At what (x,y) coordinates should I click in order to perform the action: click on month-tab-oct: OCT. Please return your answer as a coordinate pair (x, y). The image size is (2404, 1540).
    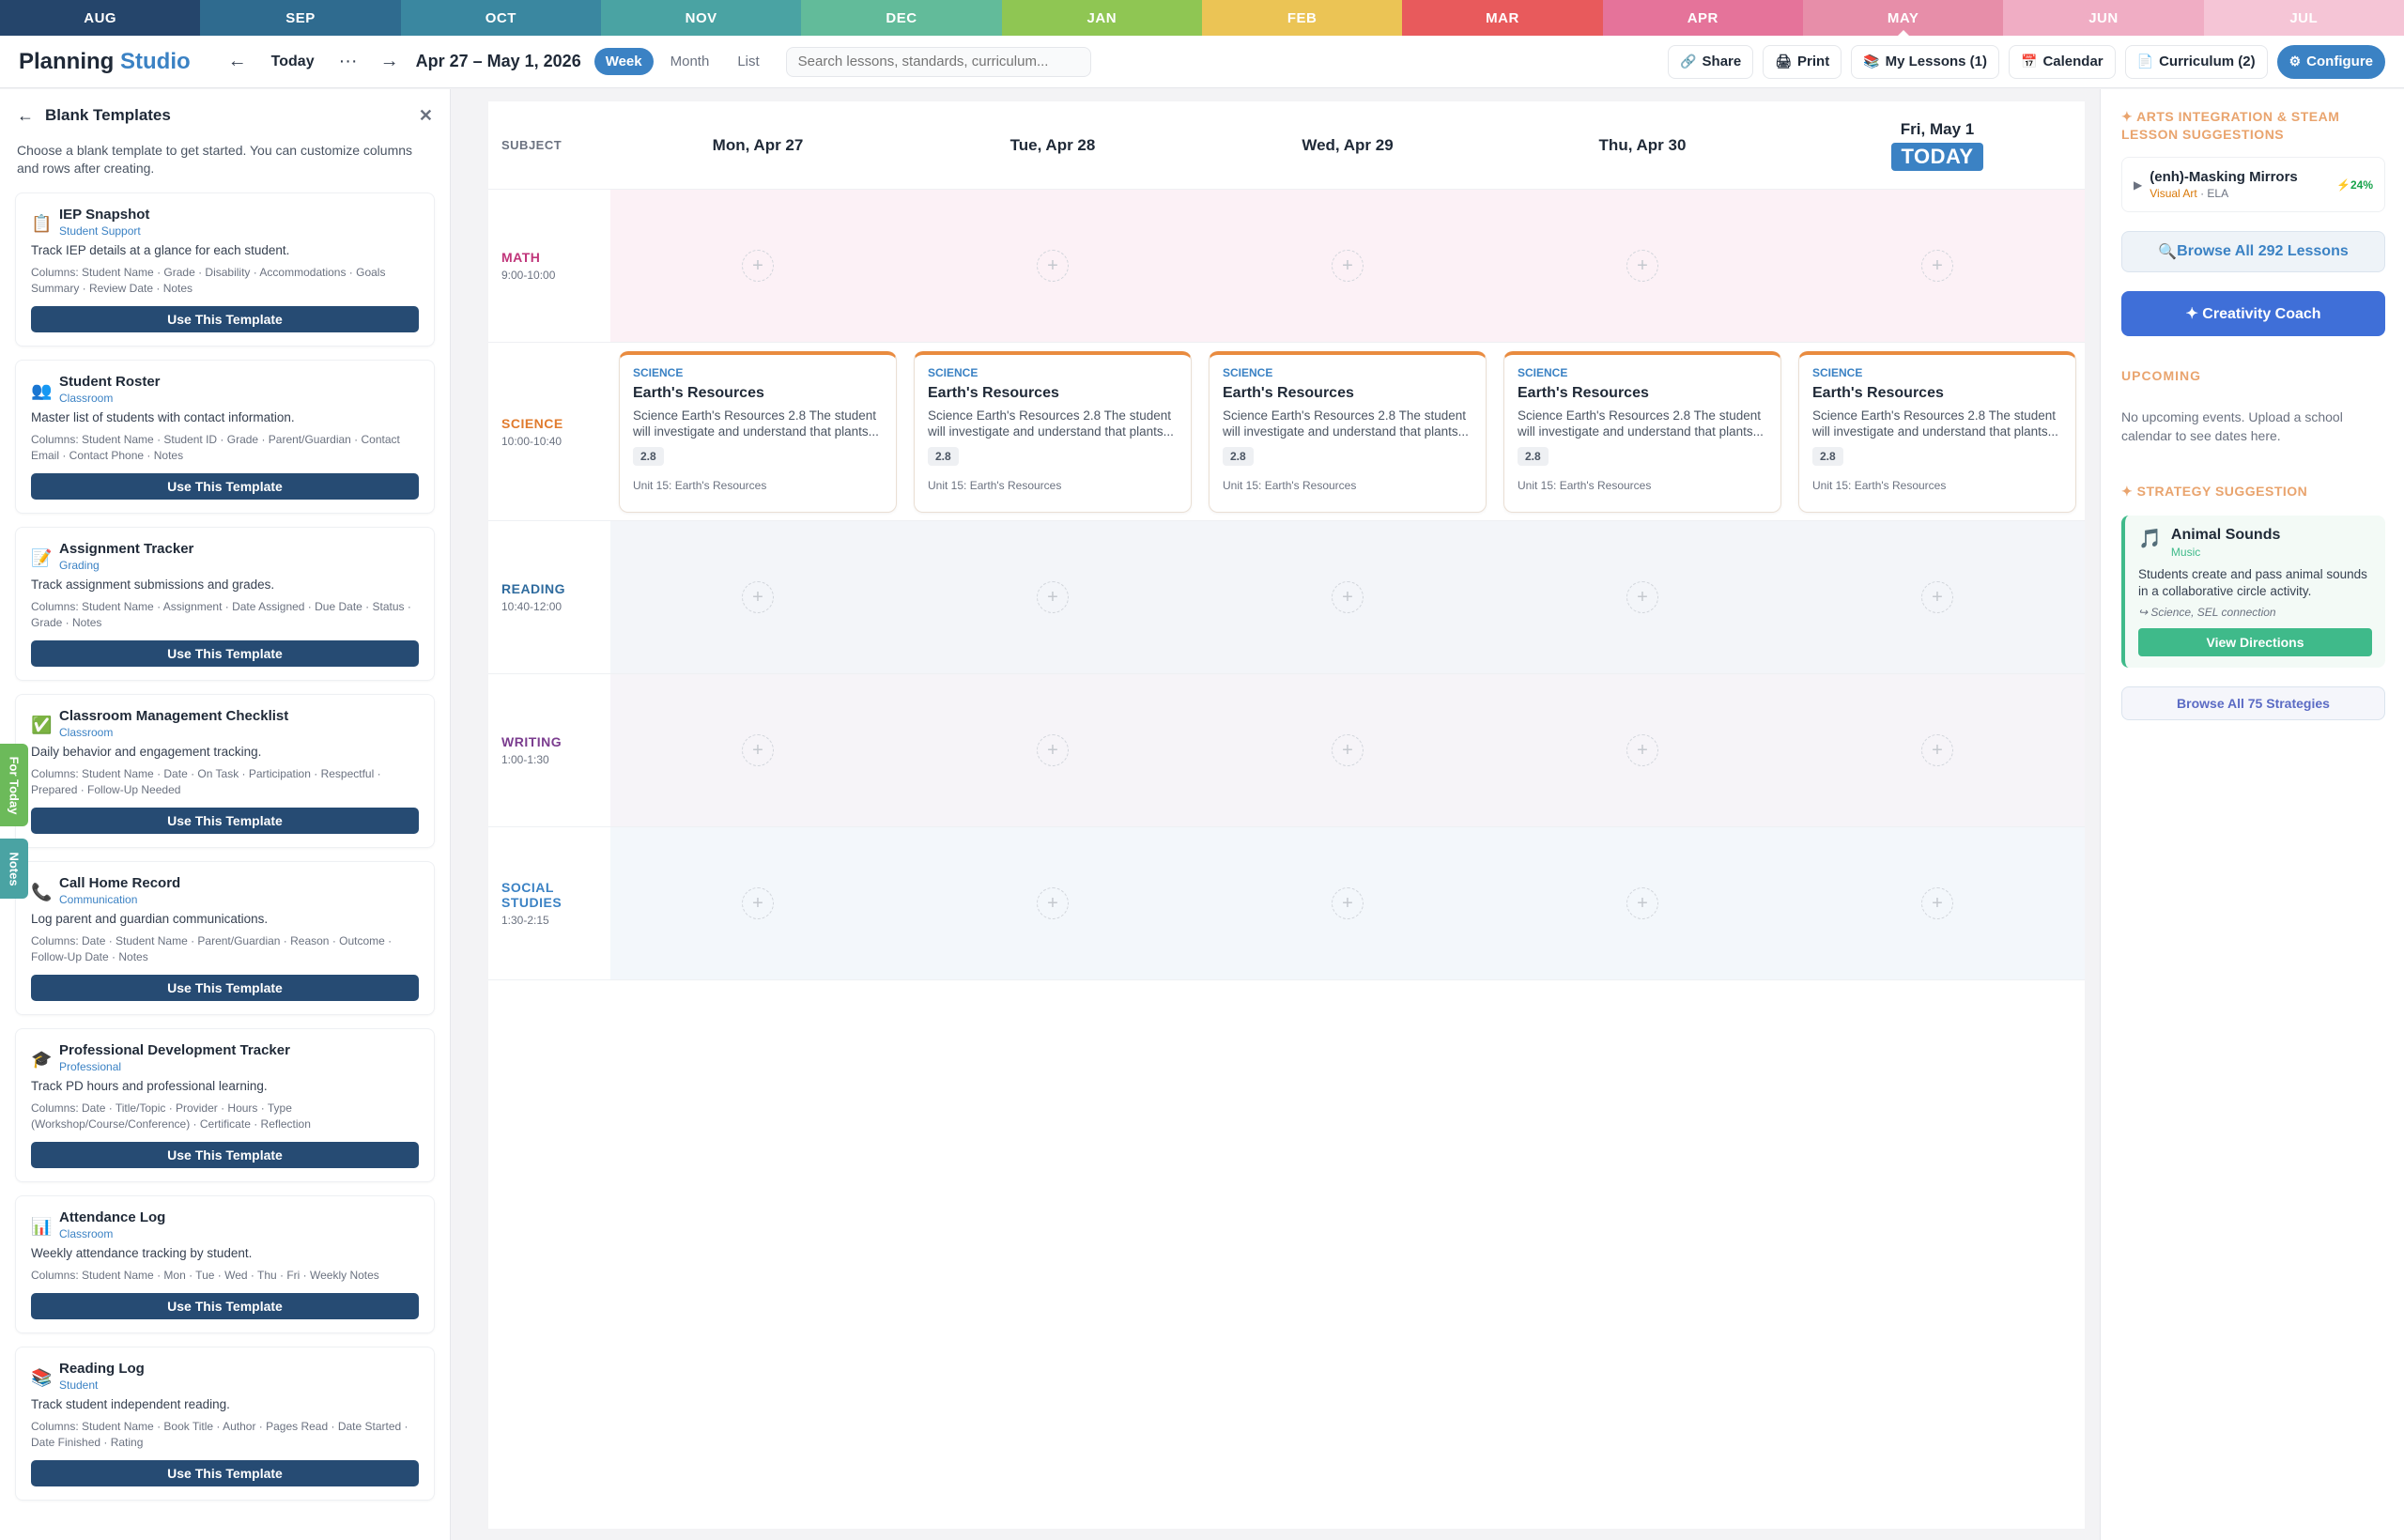
    Looking at the image, I should click on (500, 18).